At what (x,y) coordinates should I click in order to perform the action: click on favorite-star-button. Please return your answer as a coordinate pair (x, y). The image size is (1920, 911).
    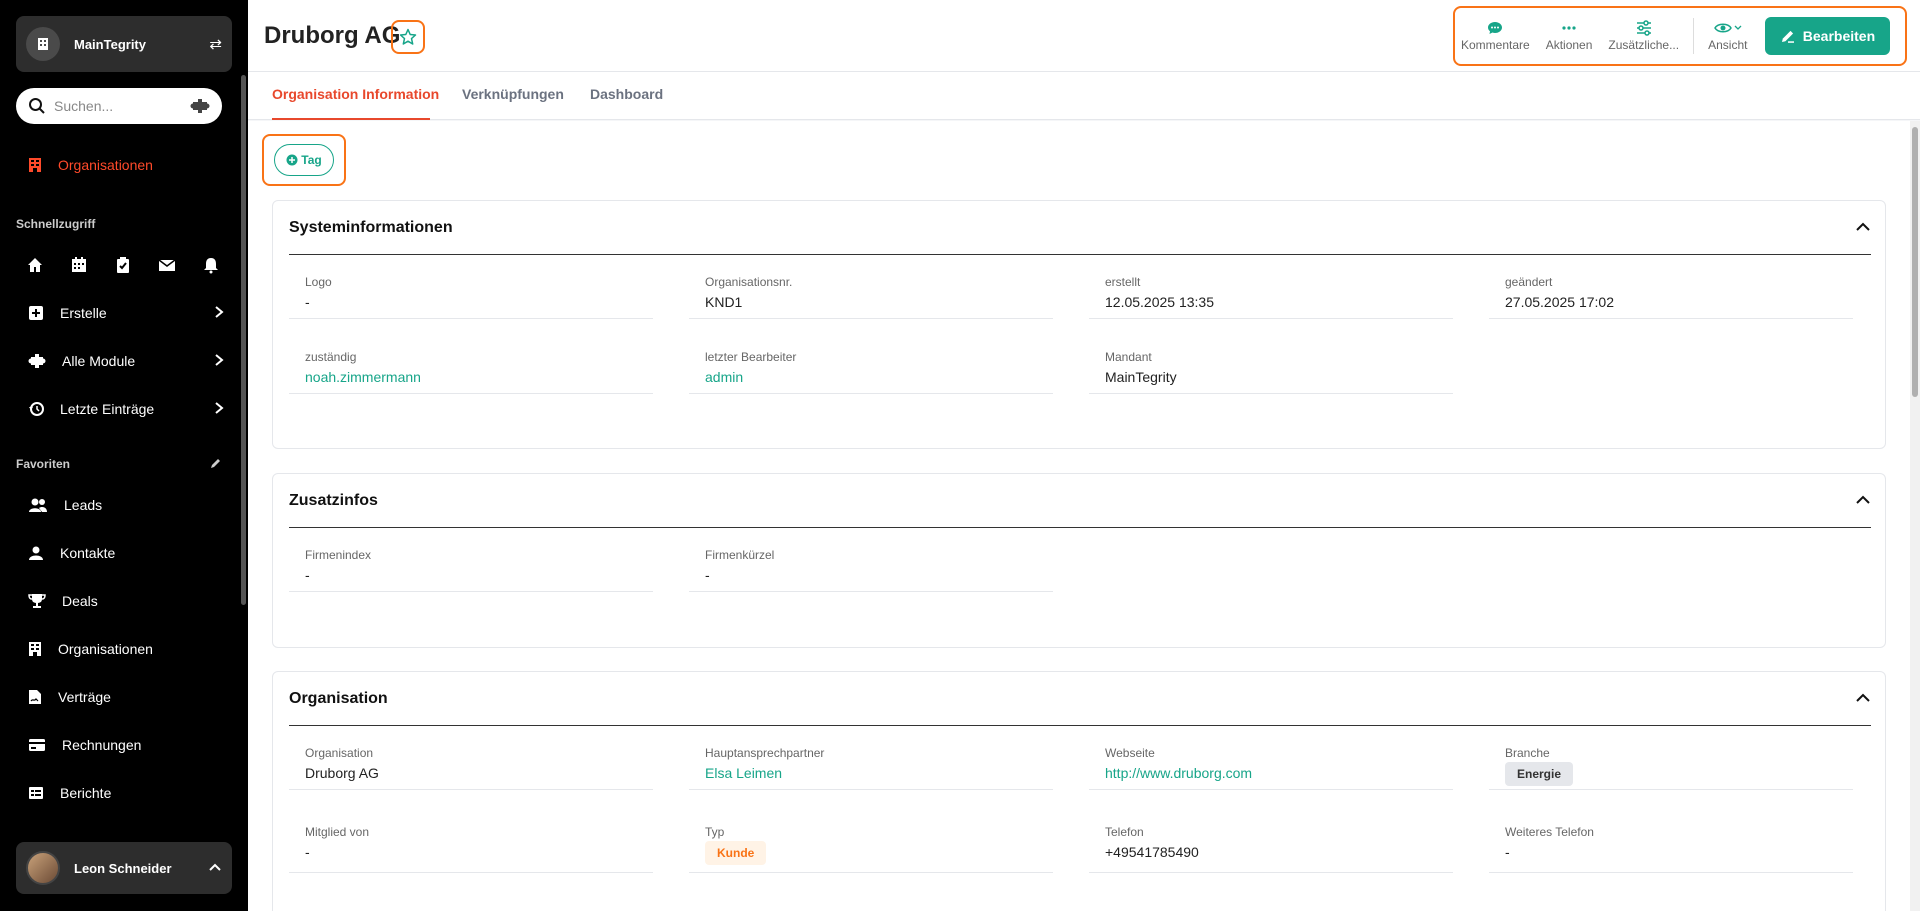
    Looking at the image, I should click on (408, 37).